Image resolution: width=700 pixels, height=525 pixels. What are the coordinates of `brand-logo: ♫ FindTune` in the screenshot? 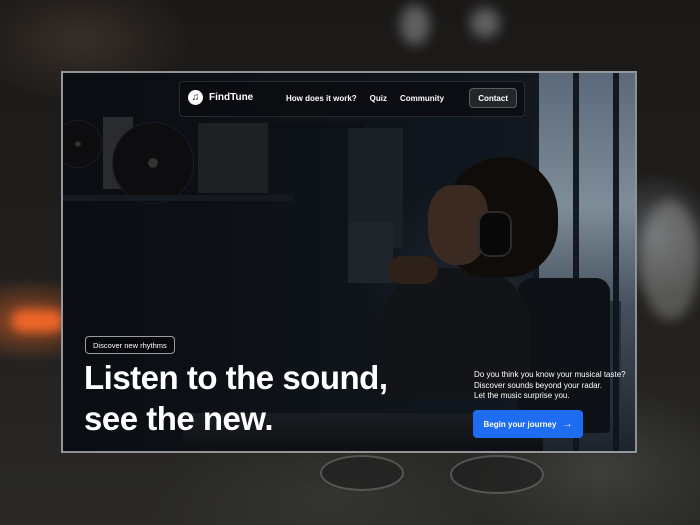 It's located at (220, 97).